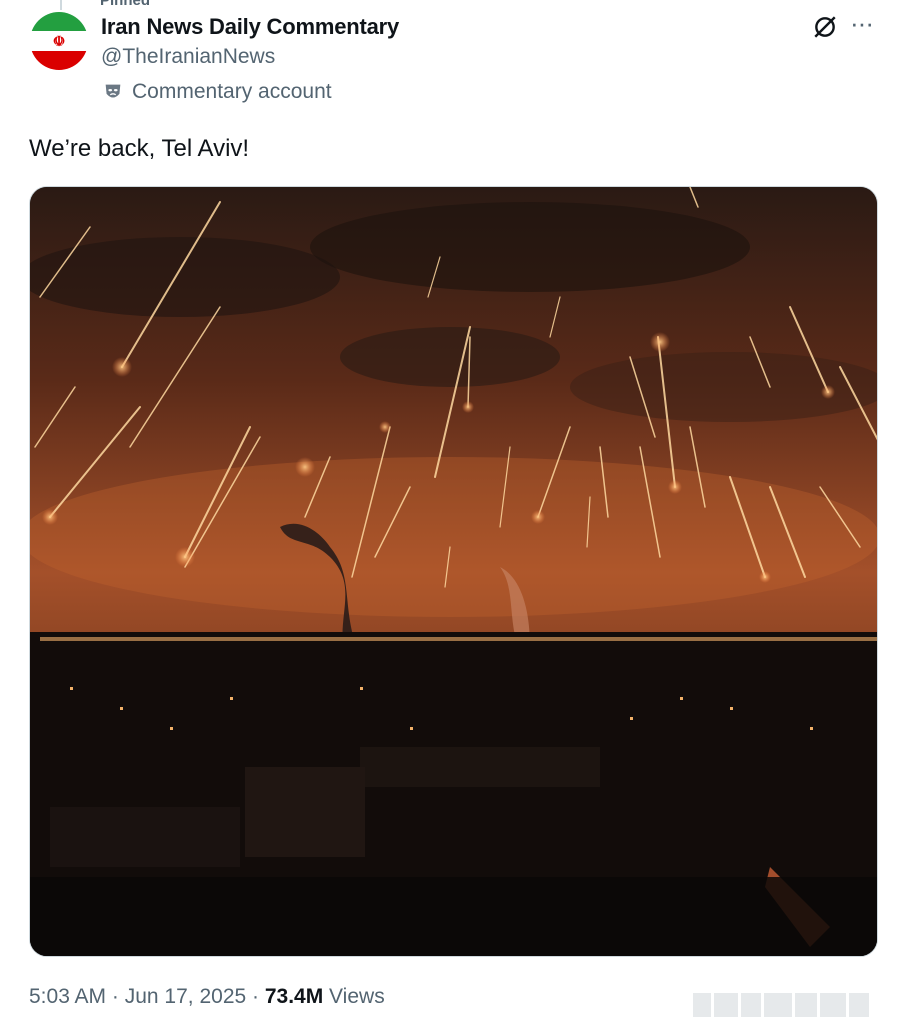 This screenshot has height=1030, width=910. I want to click on post-text: We’re back, Tel Aviv!, so click(139, 148).